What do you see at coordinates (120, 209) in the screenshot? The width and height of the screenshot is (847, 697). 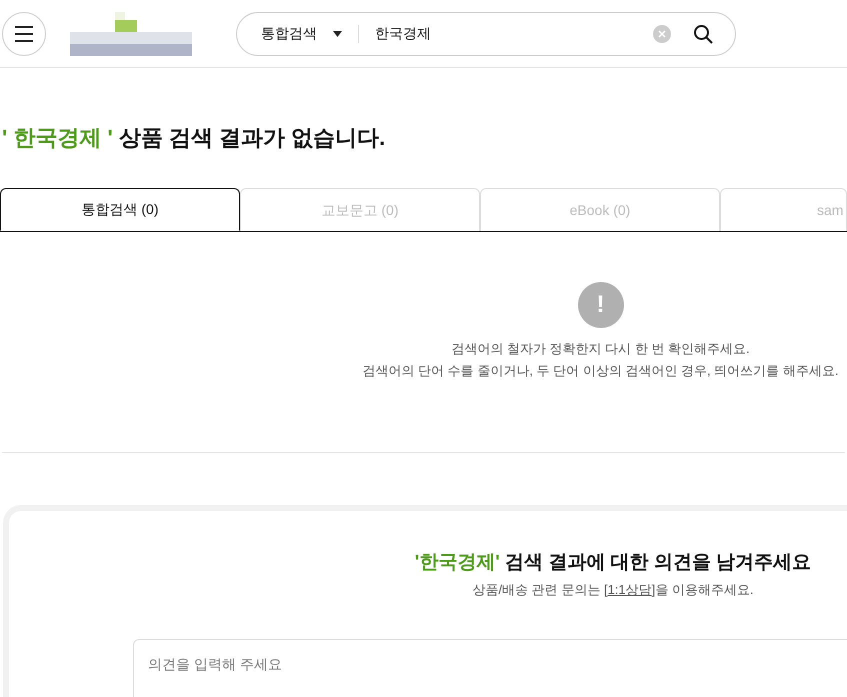 I see `tab: 통합검색 (0)` at bounding box center [120, 209].